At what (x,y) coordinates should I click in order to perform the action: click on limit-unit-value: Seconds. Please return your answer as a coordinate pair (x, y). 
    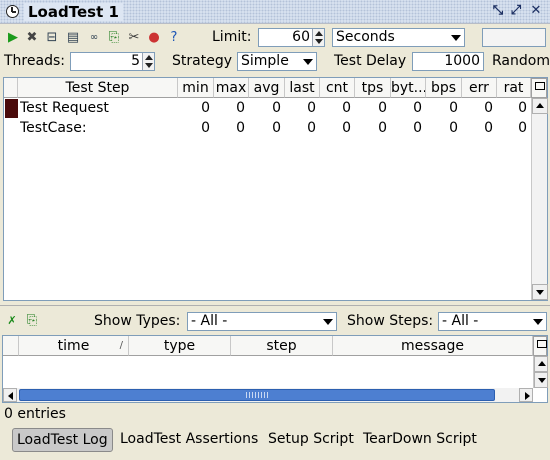
    Looking at the image, I should click on (365, 37).